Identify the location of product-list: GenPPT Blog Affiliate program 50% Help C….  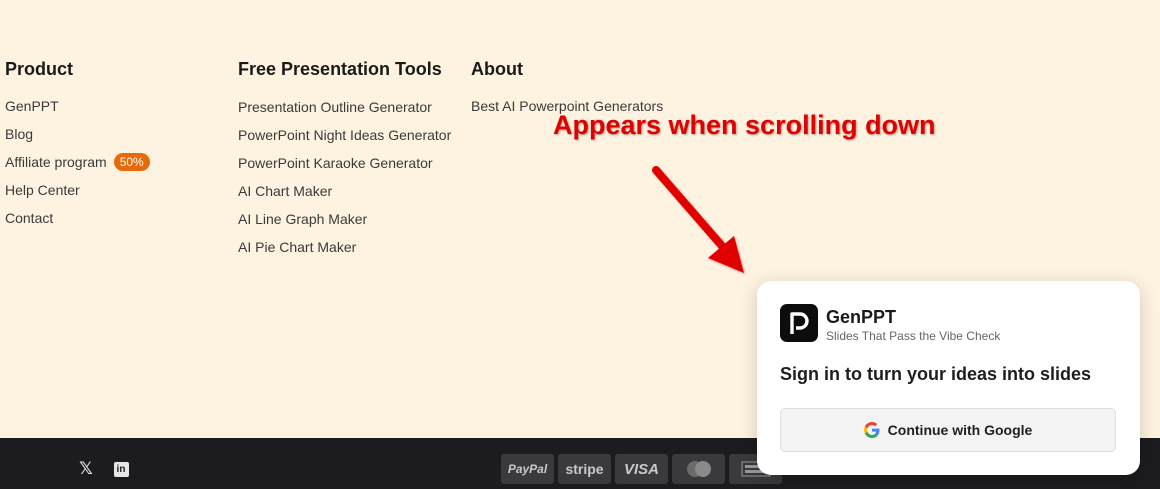
(115, 162).